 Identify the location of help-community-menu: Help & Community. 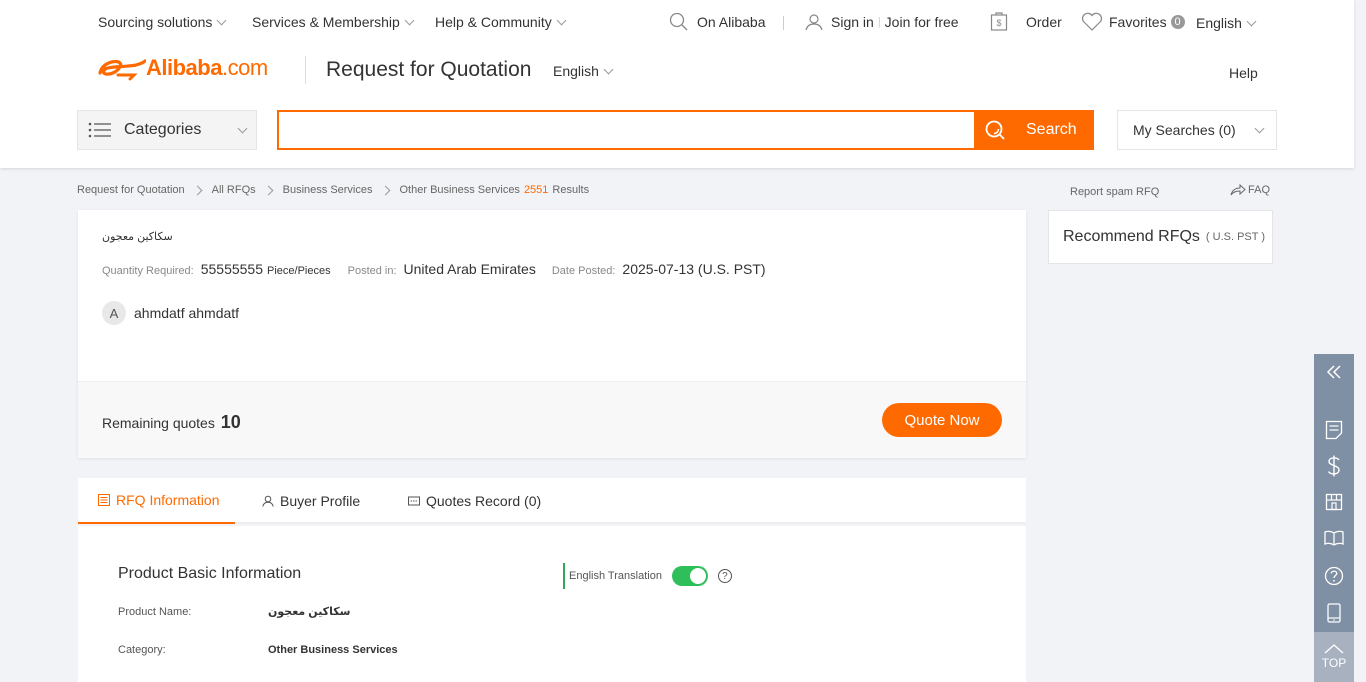
(501, 22).